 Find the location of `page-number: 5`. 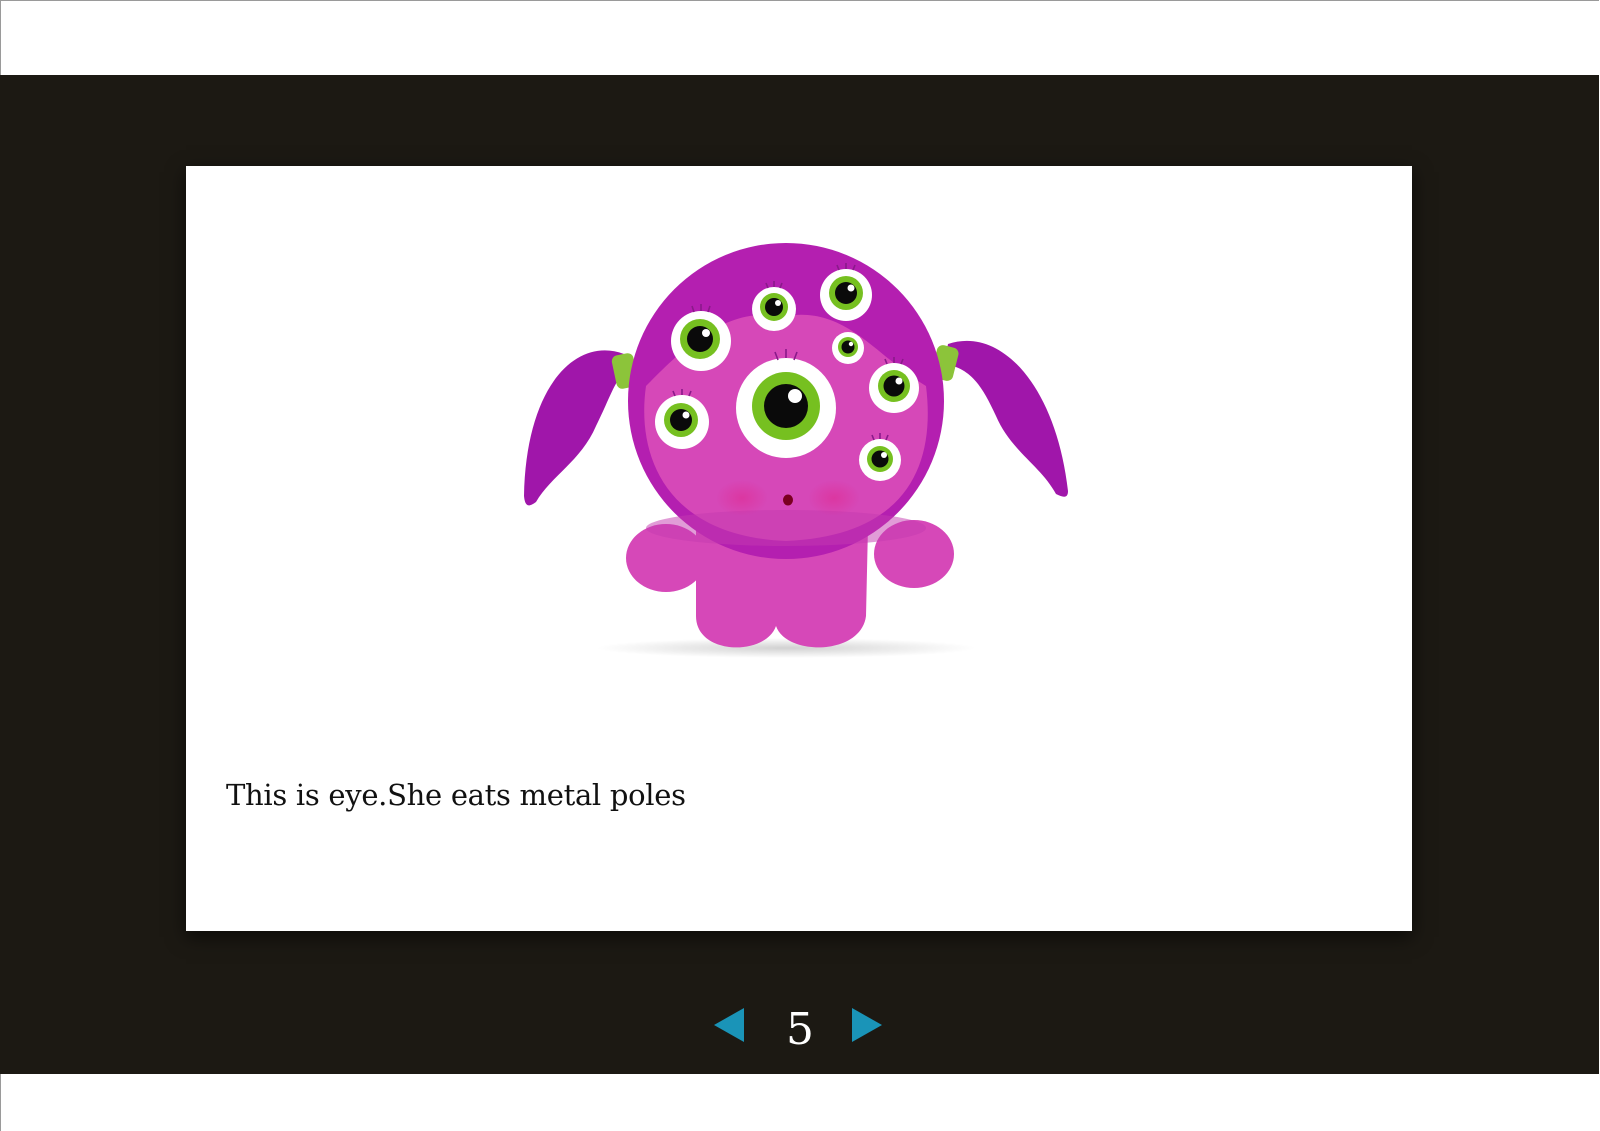

page-number: 5 is located at coordinates (800, 1029).